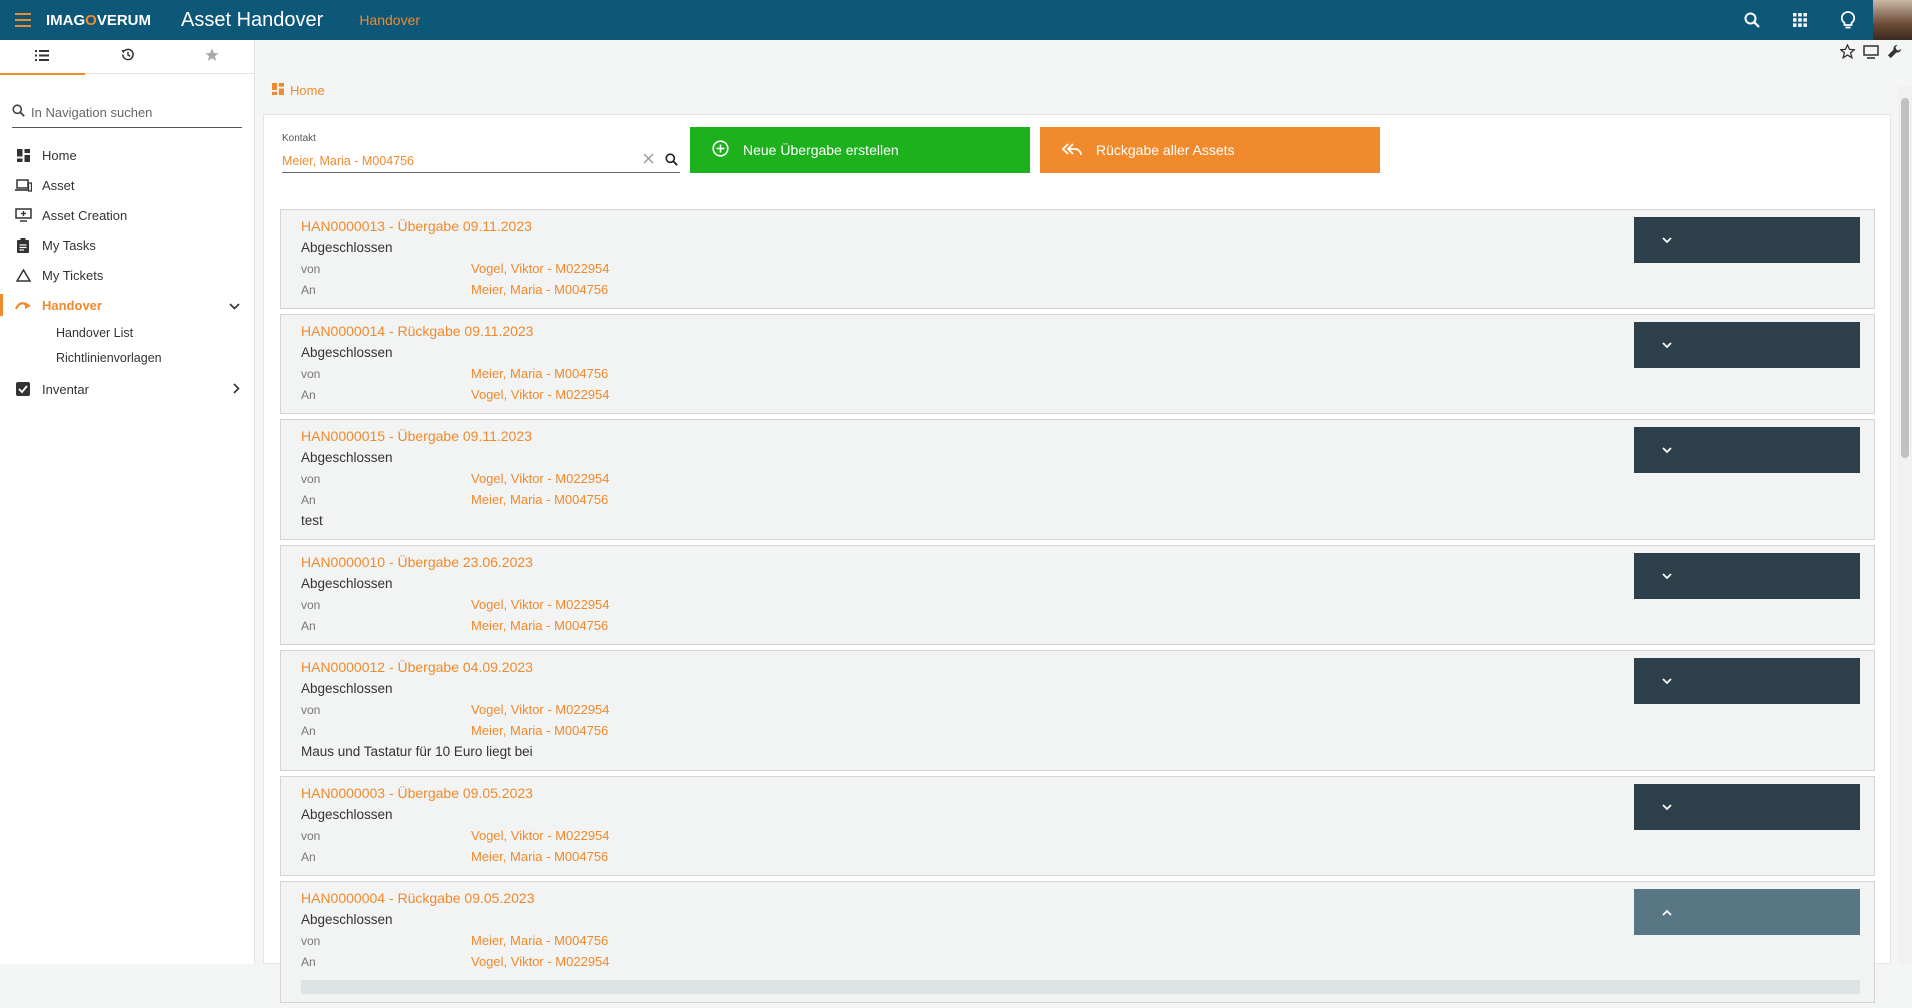 The image size is (1912, 1008). I want to click on star-icon, so click(212, 57).